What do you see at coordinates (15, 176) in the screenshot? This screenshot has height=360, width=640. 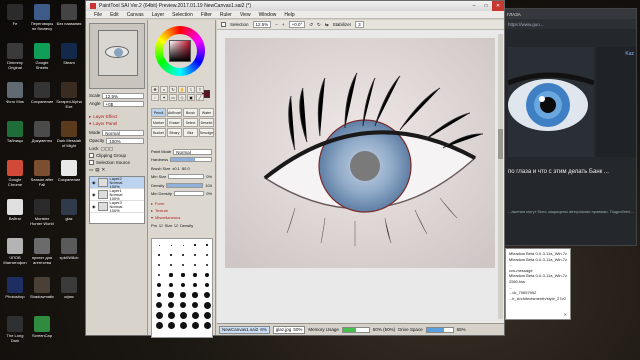 I see `desktop-shortcut: Google Chrome` at bounding box center [15, 176].